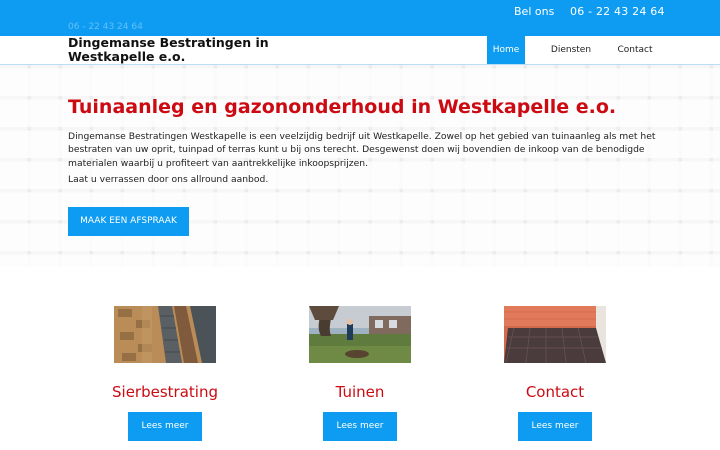 This screenshot has width=720, height=450. I want to click on nav-diensten: Diensten, so click(571, 50).